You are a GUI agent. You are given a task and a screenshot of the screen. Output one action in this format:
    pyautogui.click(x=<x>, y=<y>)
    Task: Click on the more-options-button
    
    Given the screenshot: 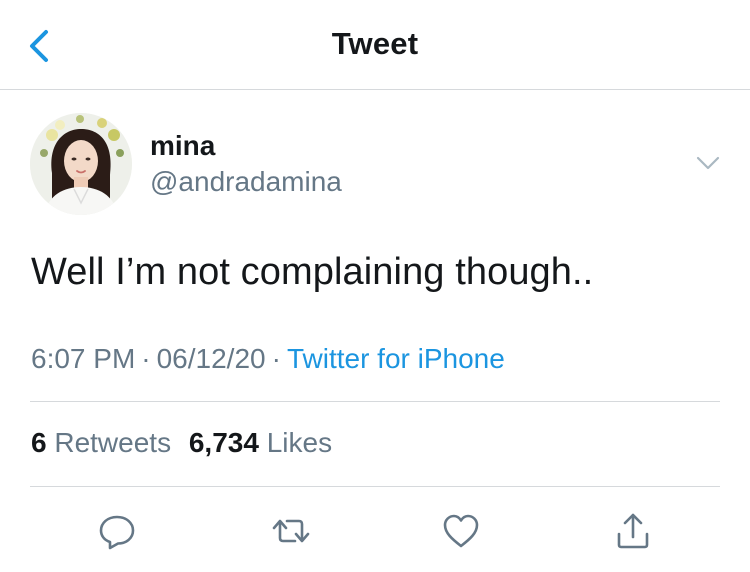 What is the action you would take?
    pyautogui.click(x=708, y=163)
    